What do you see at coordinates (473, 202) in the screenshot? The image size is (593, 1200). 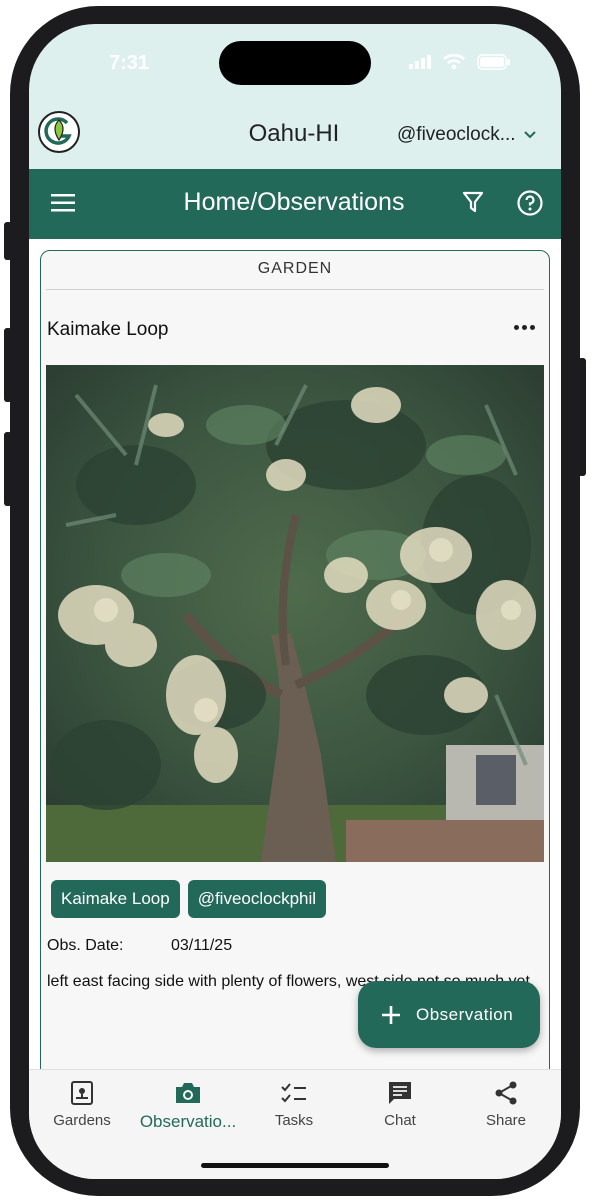 I see `filter-icon` at bounding box center [473, 202].